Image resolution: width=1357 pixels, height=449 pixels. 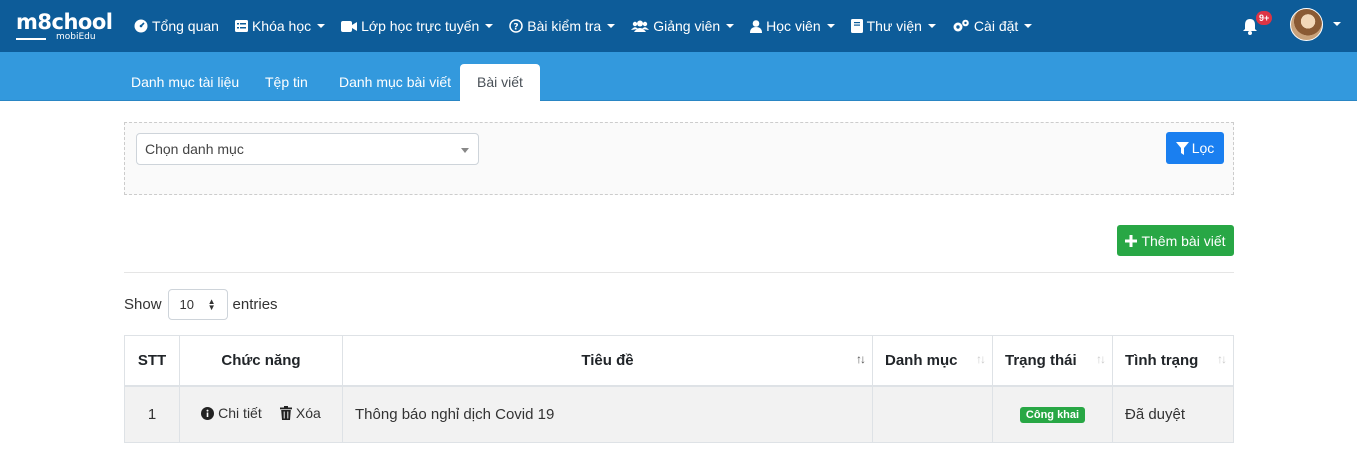 I want to click on header-label: Chức năng, so click(x=261, y=360).